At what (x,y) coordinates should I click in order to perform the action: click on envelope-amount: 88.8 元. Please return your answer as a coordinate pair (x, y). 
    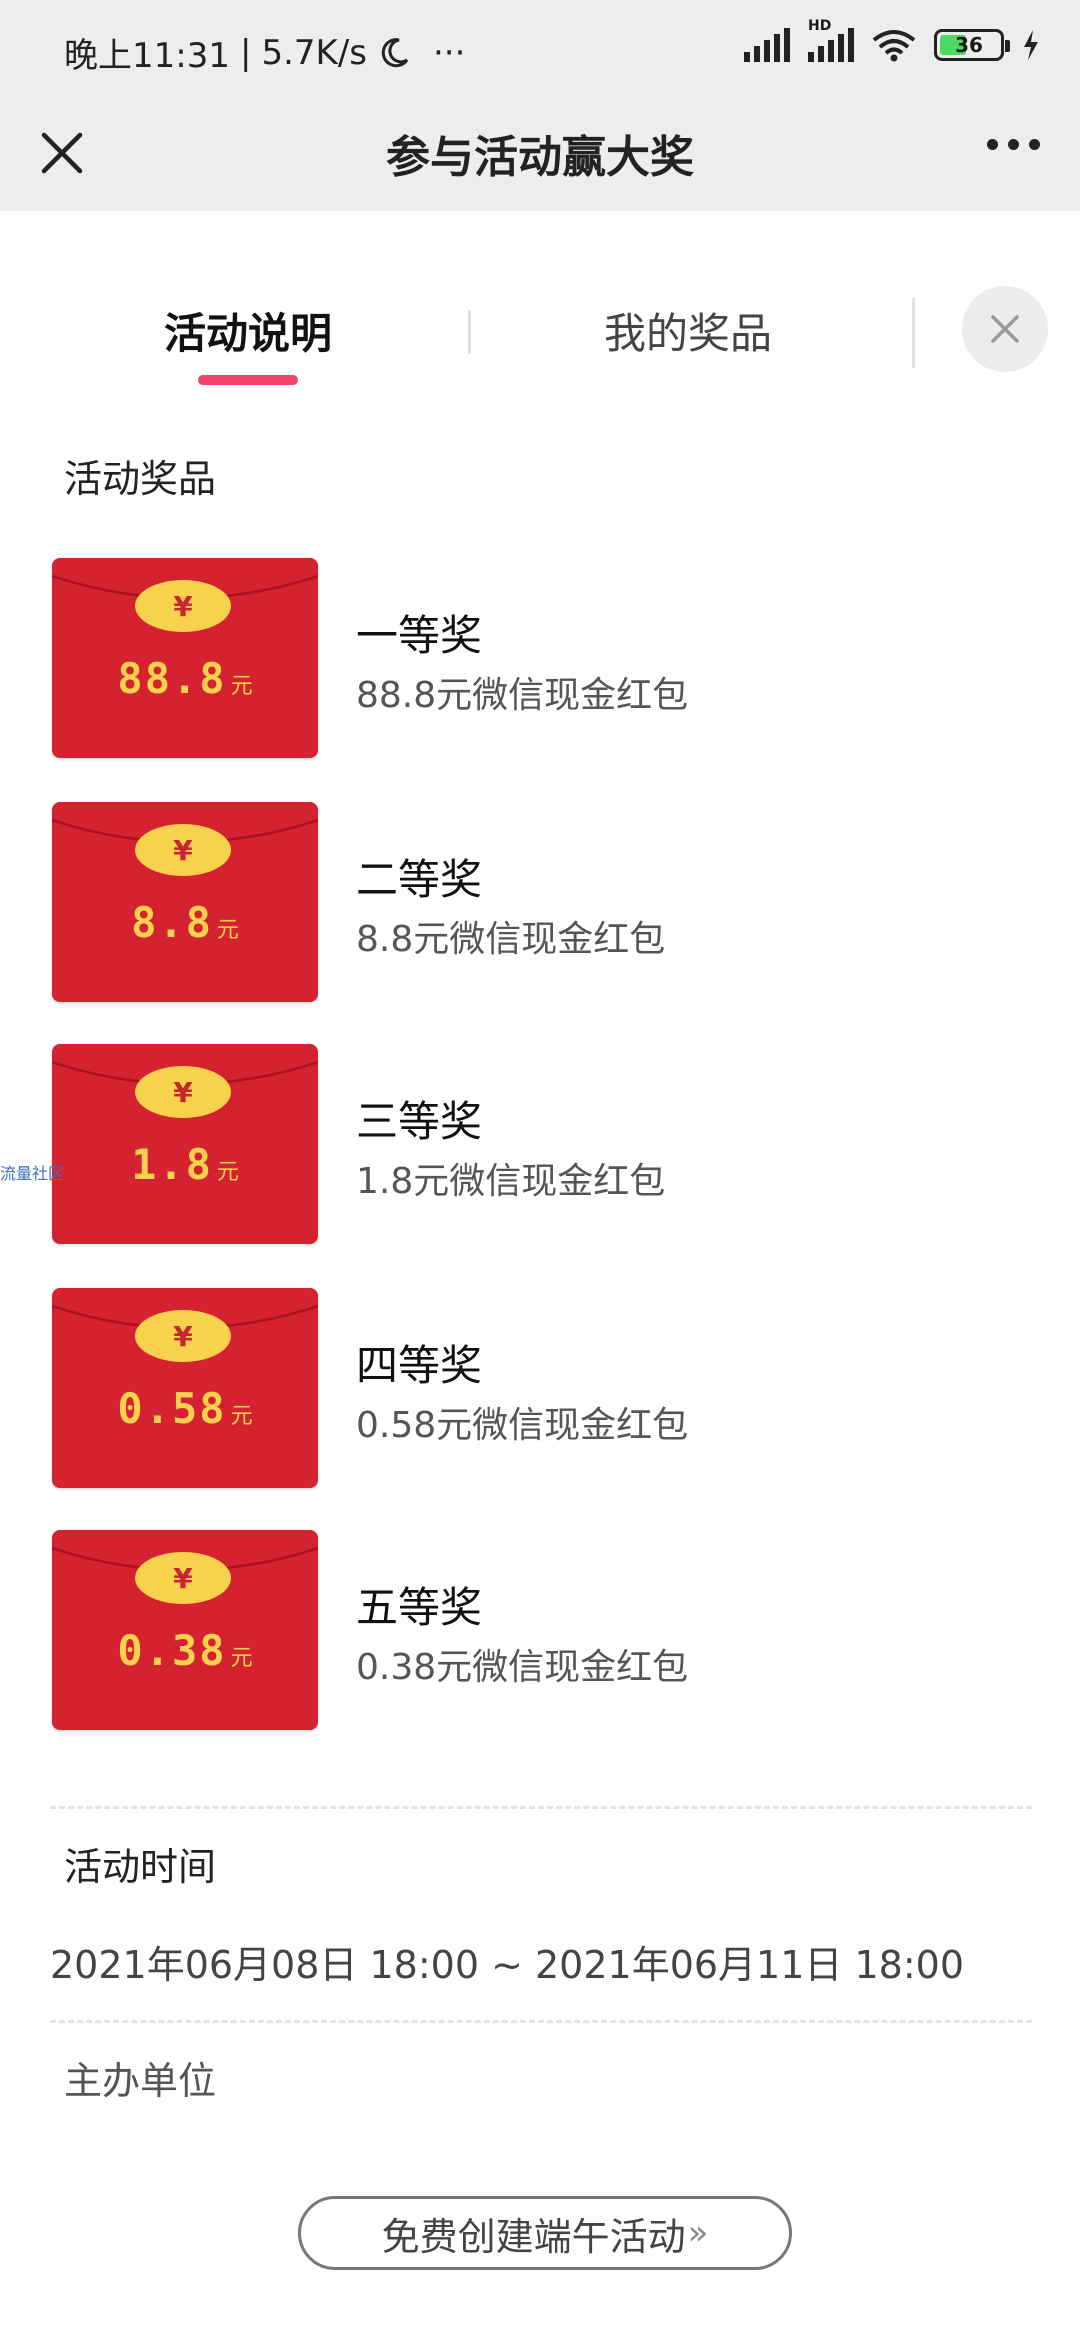
    Looking at the image, I should click on (185, 678).